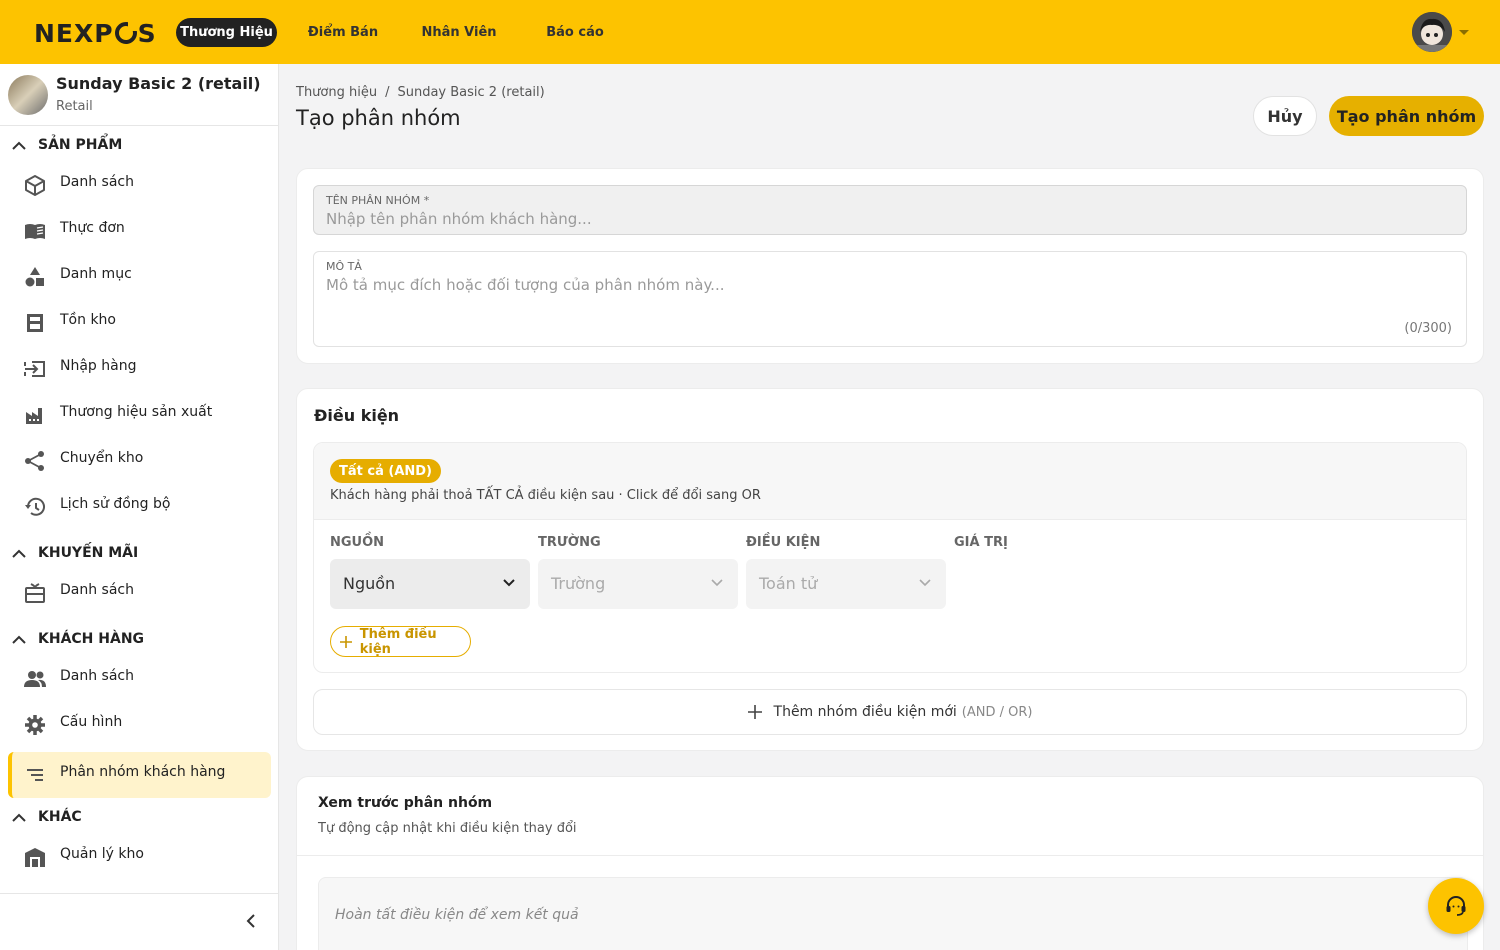 The image size is (1500, 950). What do you see at coordinates (459, 32) in the screenshot?
I see `nav-nhan-vien: Nhân Viên` at bounding box center [459, 32].